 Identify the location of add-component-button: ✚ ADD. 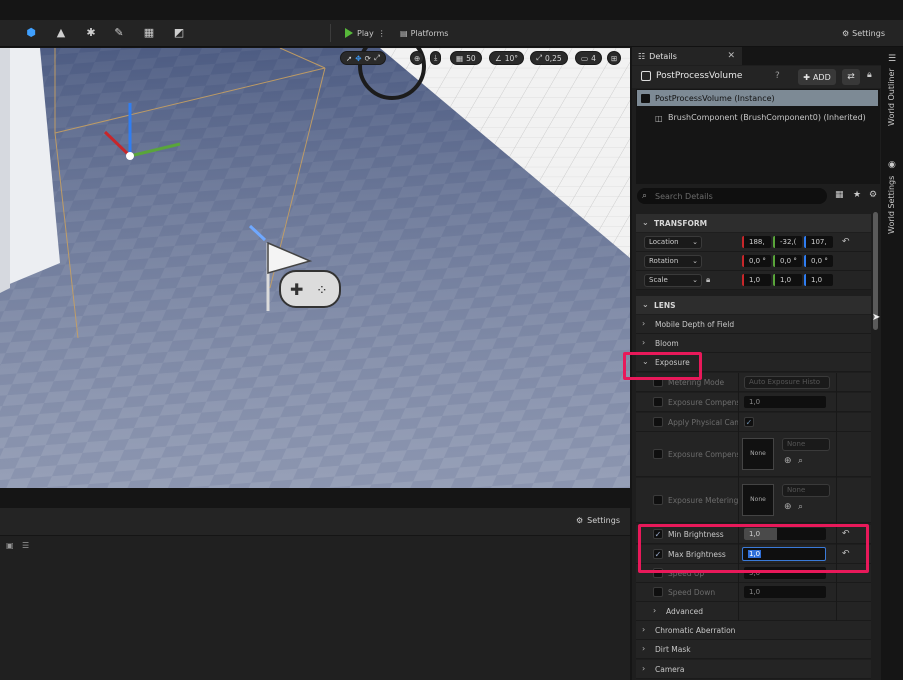
(817, 77).